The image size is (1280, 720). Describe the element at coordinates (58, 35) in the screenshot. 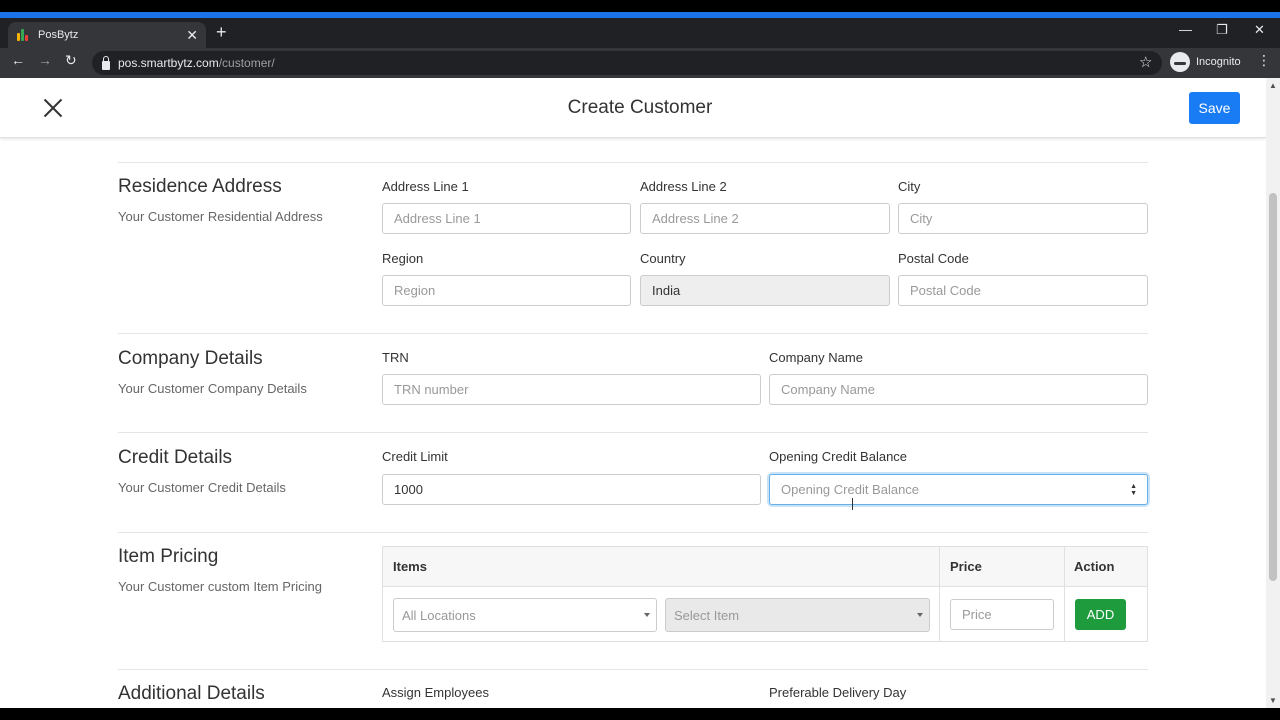

I see `tab-title: PosBytz` at that location.